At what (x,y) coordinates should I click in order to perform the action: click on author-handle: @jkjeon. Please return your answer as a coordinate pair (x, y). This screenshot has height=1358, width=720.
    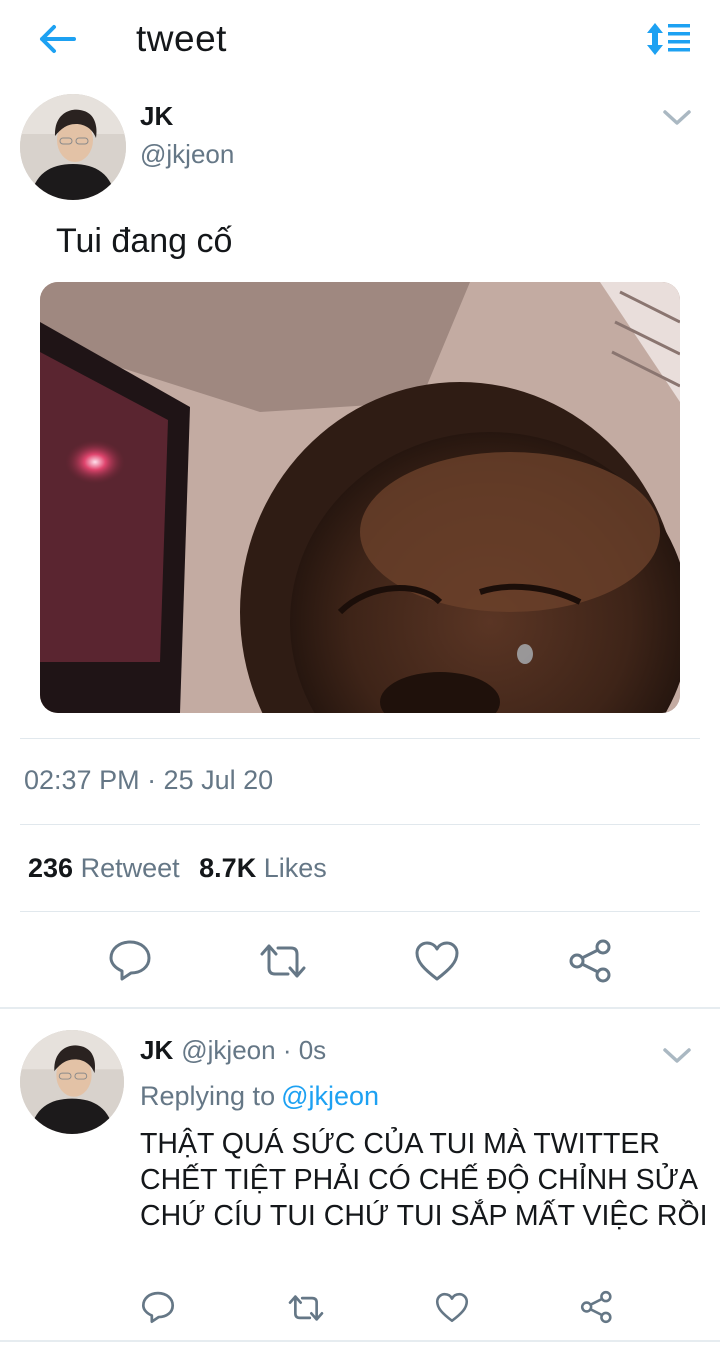
    Looking at the image, I should click on (187, 154).